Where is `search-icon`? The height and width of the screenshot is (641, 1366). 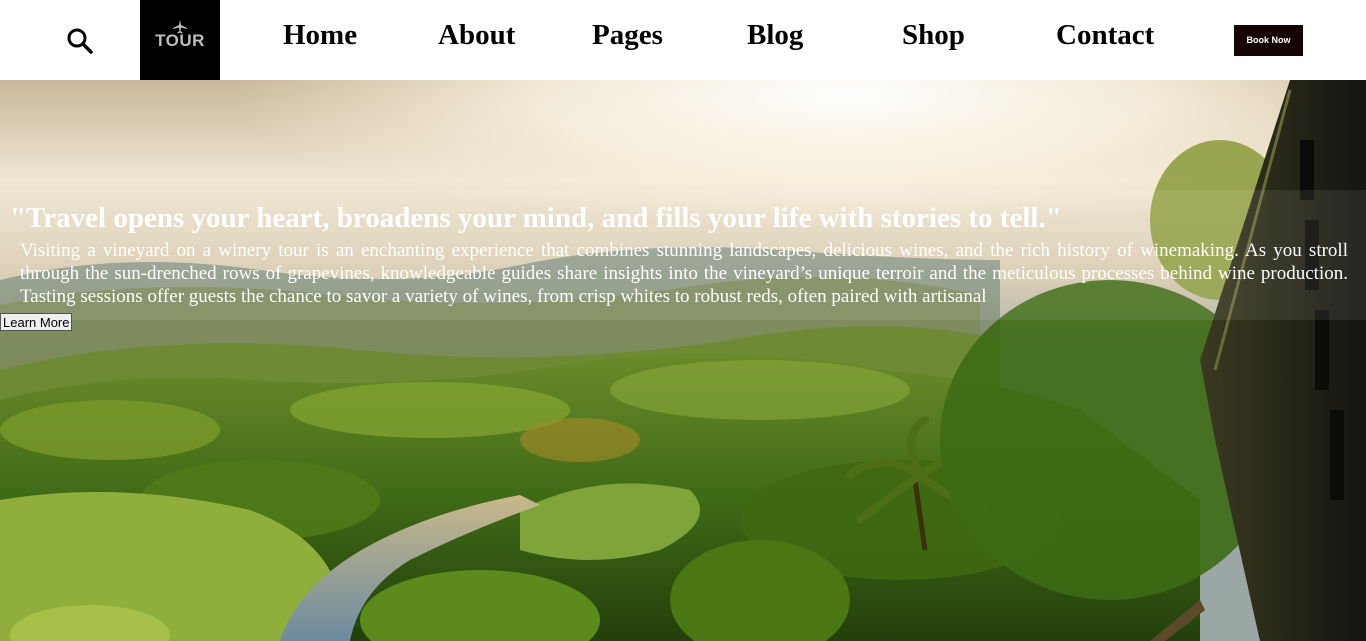 search-icon is located at coordinates (80, 41).